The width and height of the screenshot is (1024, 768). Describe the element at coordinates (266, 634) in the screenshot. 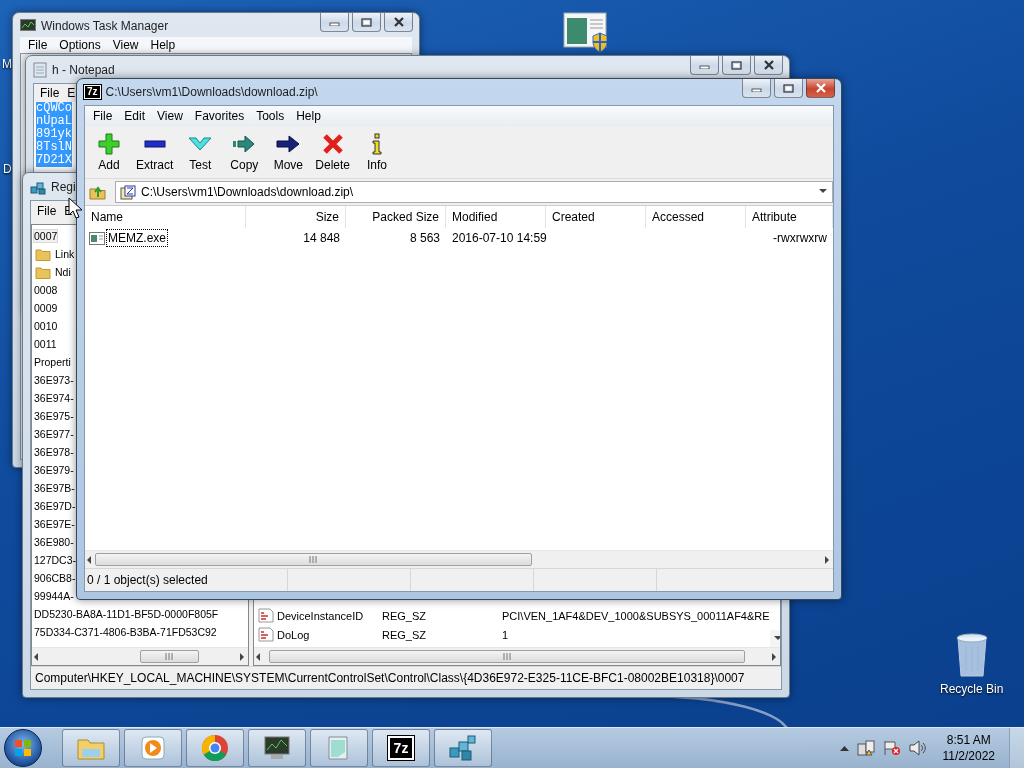

I see `string-value-icon` at that location.